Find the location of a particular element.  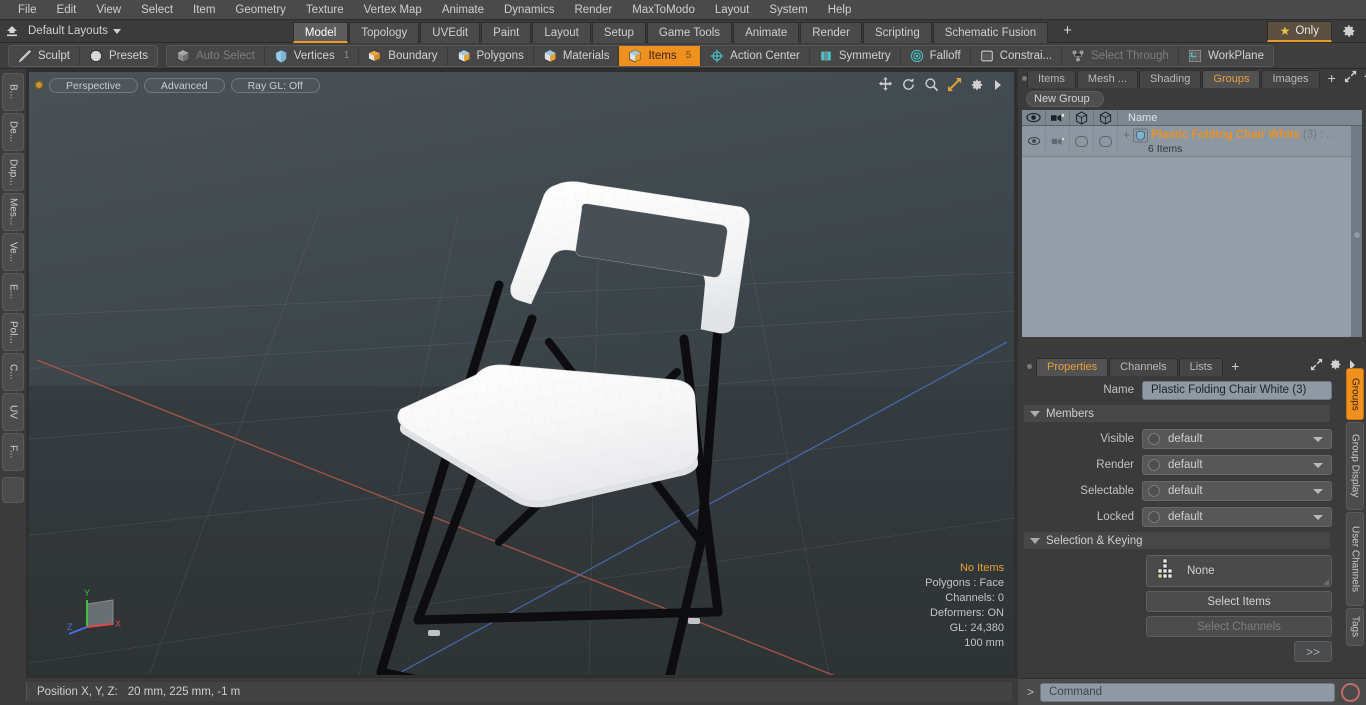

left-rail-tab-uv: UV is located at coordinates (13, 412).